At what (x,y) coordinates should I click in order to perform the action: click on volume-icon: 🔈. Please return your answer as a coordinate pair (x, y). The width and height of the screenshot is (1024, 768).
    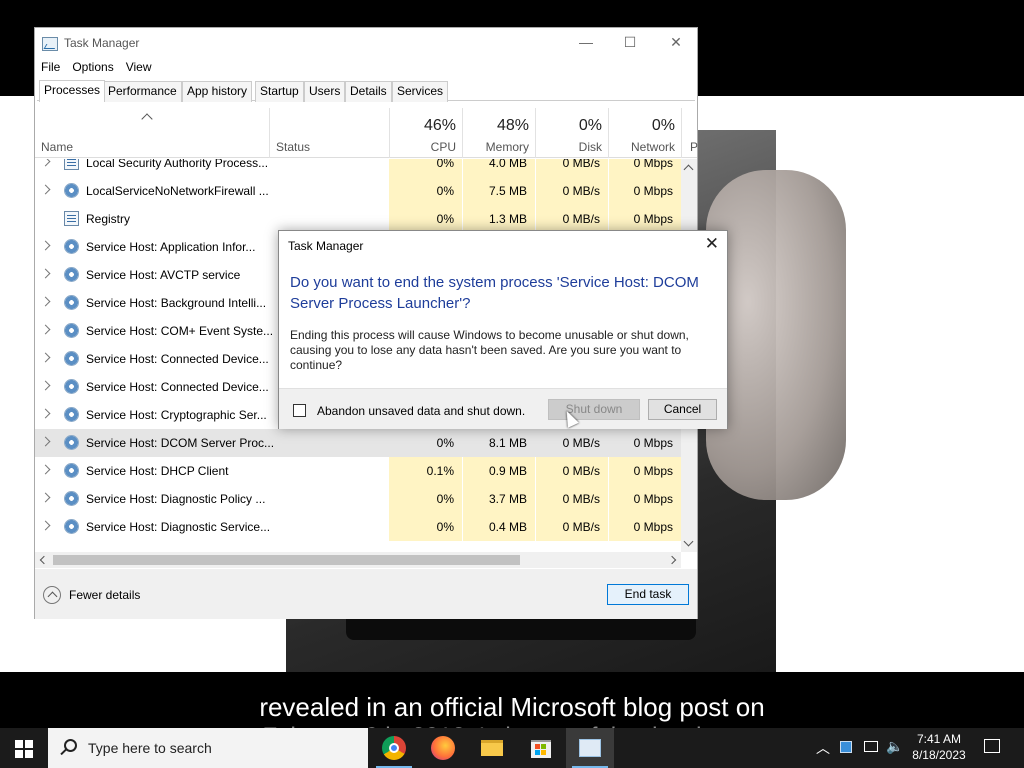
    Looking at the image, I should click on (894, 746).